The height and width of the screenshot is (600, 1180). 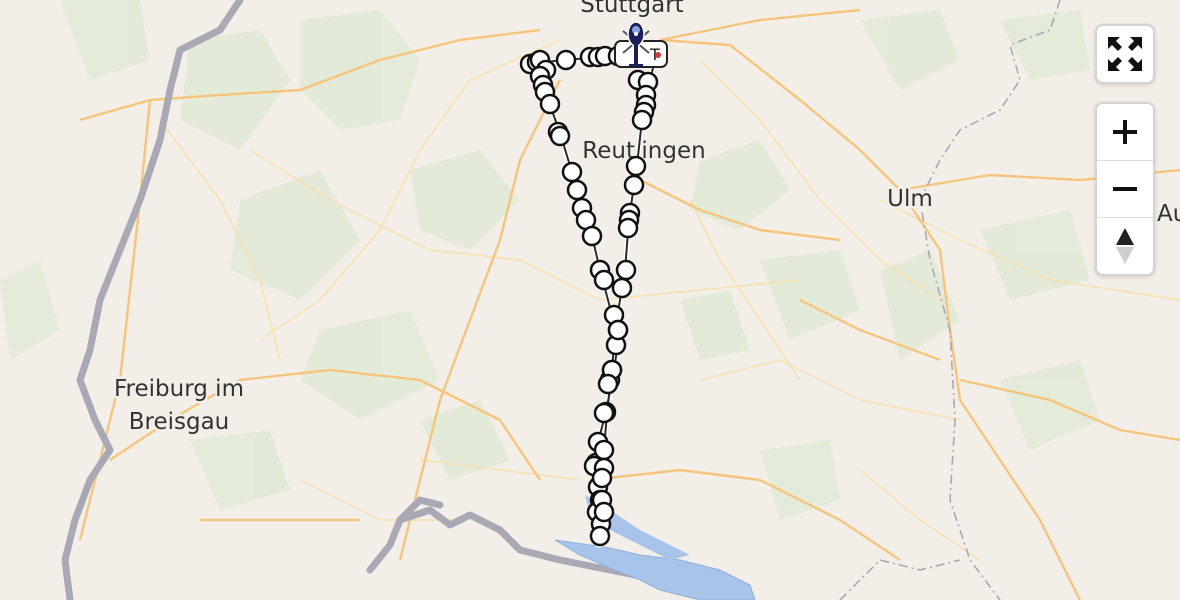 What do you see at coordinates (641, 54) in the screenshot?
I see `start-marker: T` at bounding box center [641, 54].